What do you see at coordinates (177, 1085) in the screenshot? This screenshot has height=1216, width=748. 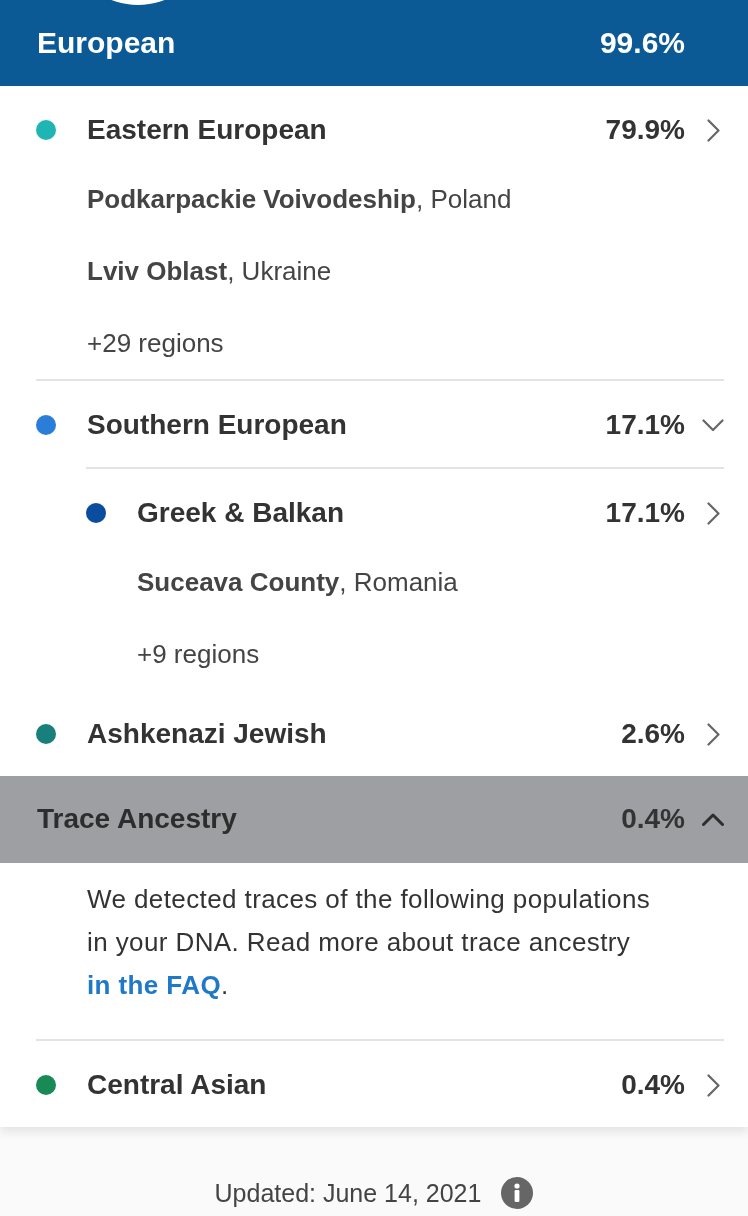 I see `population-name: Central Asian` at bounding box center [177, 1085].